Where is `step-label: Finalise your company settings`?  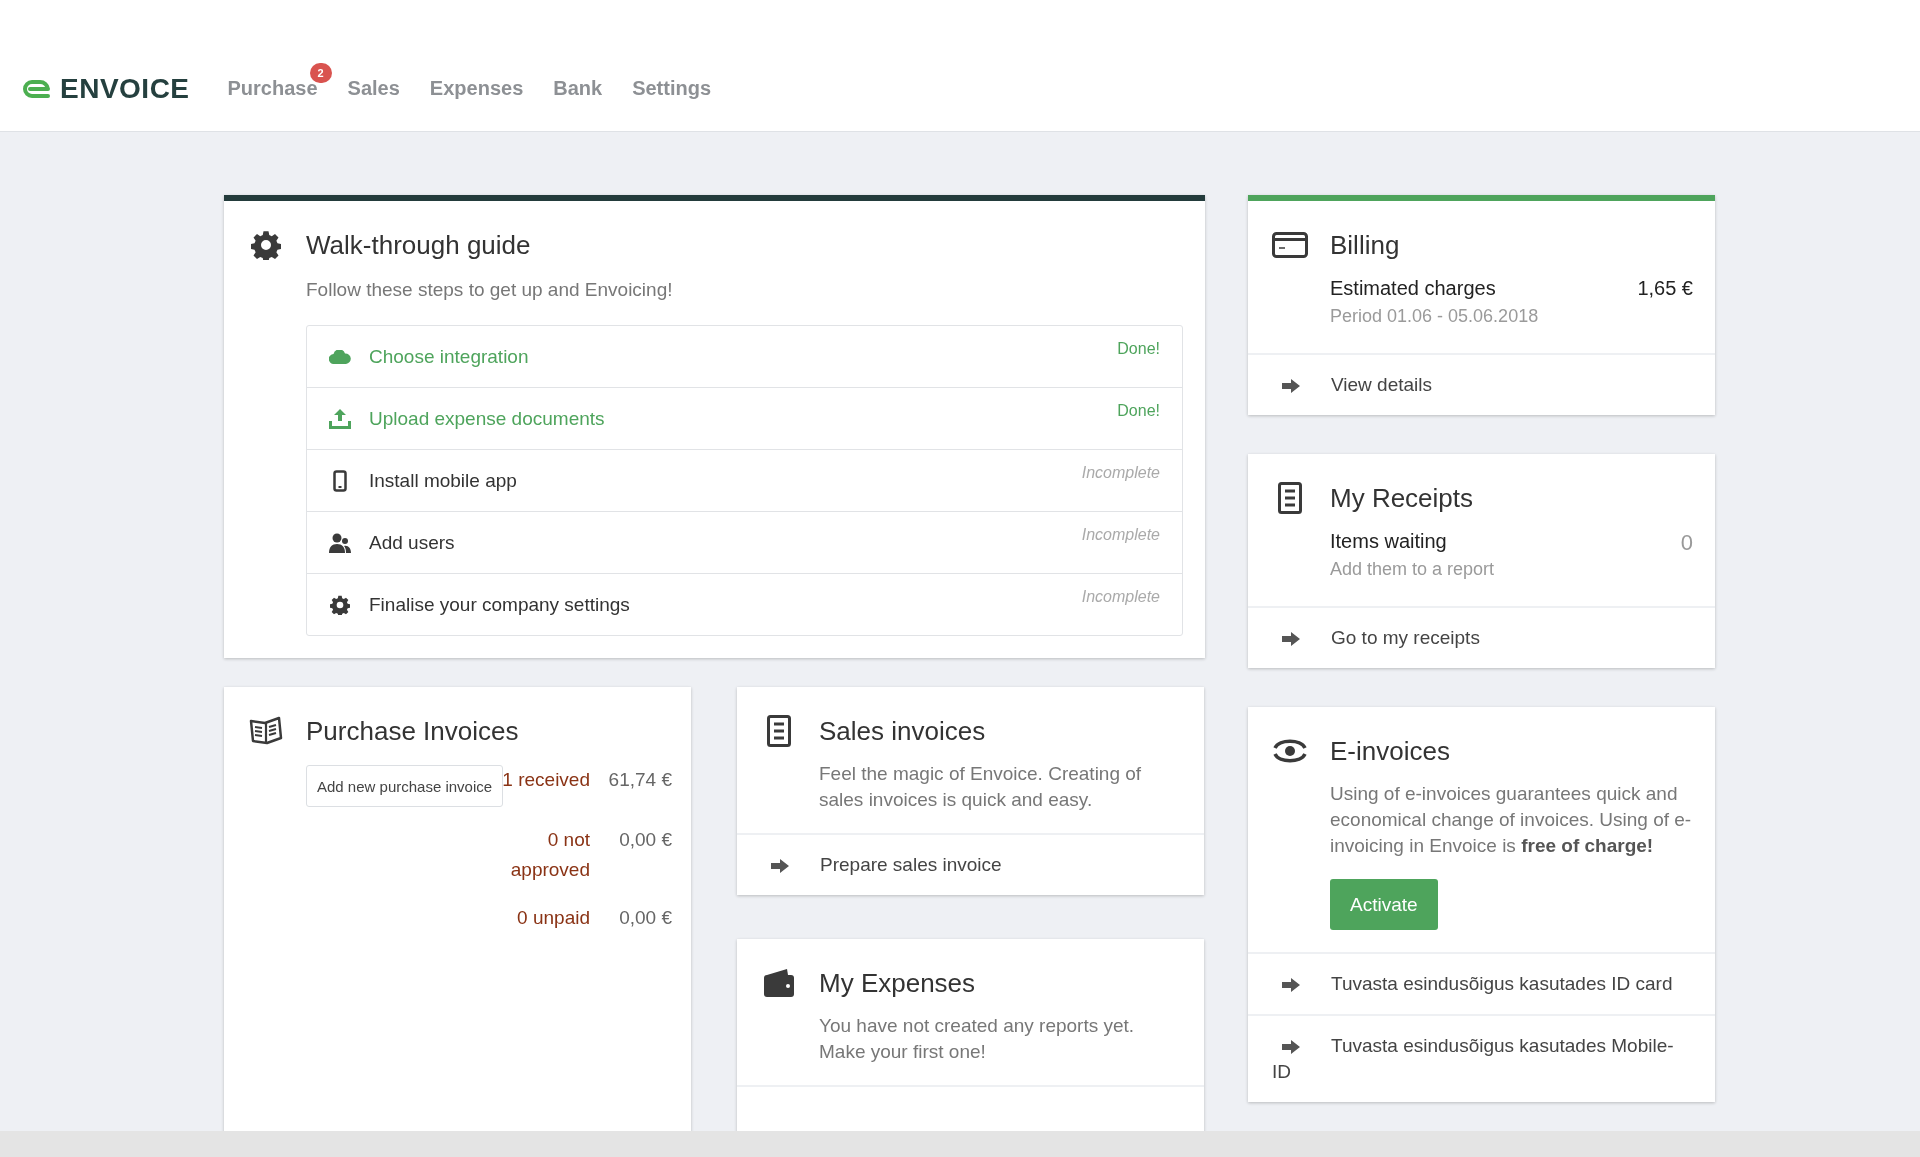
step-label: Finalise your company settings is located at coordinates (725, 604).